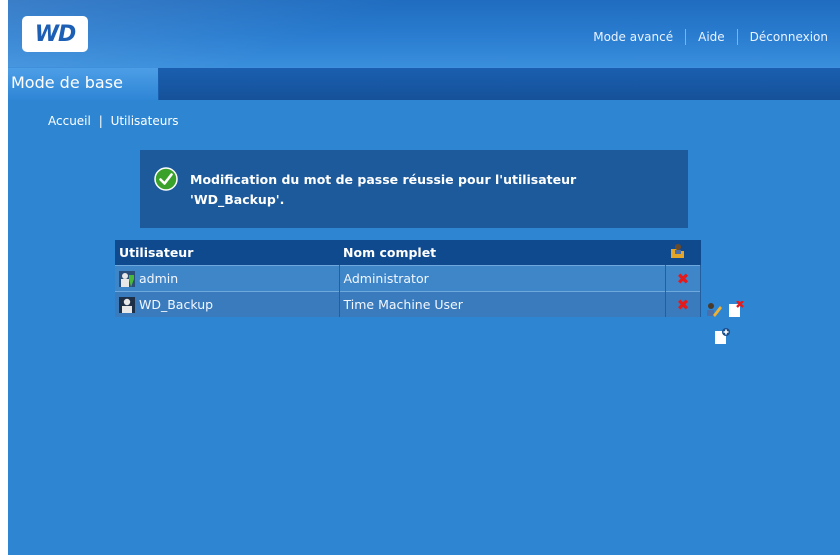 The width and height of the screenshot is (840, 555). I want to click on tab-bar: Mode de base, so click(424, 83).